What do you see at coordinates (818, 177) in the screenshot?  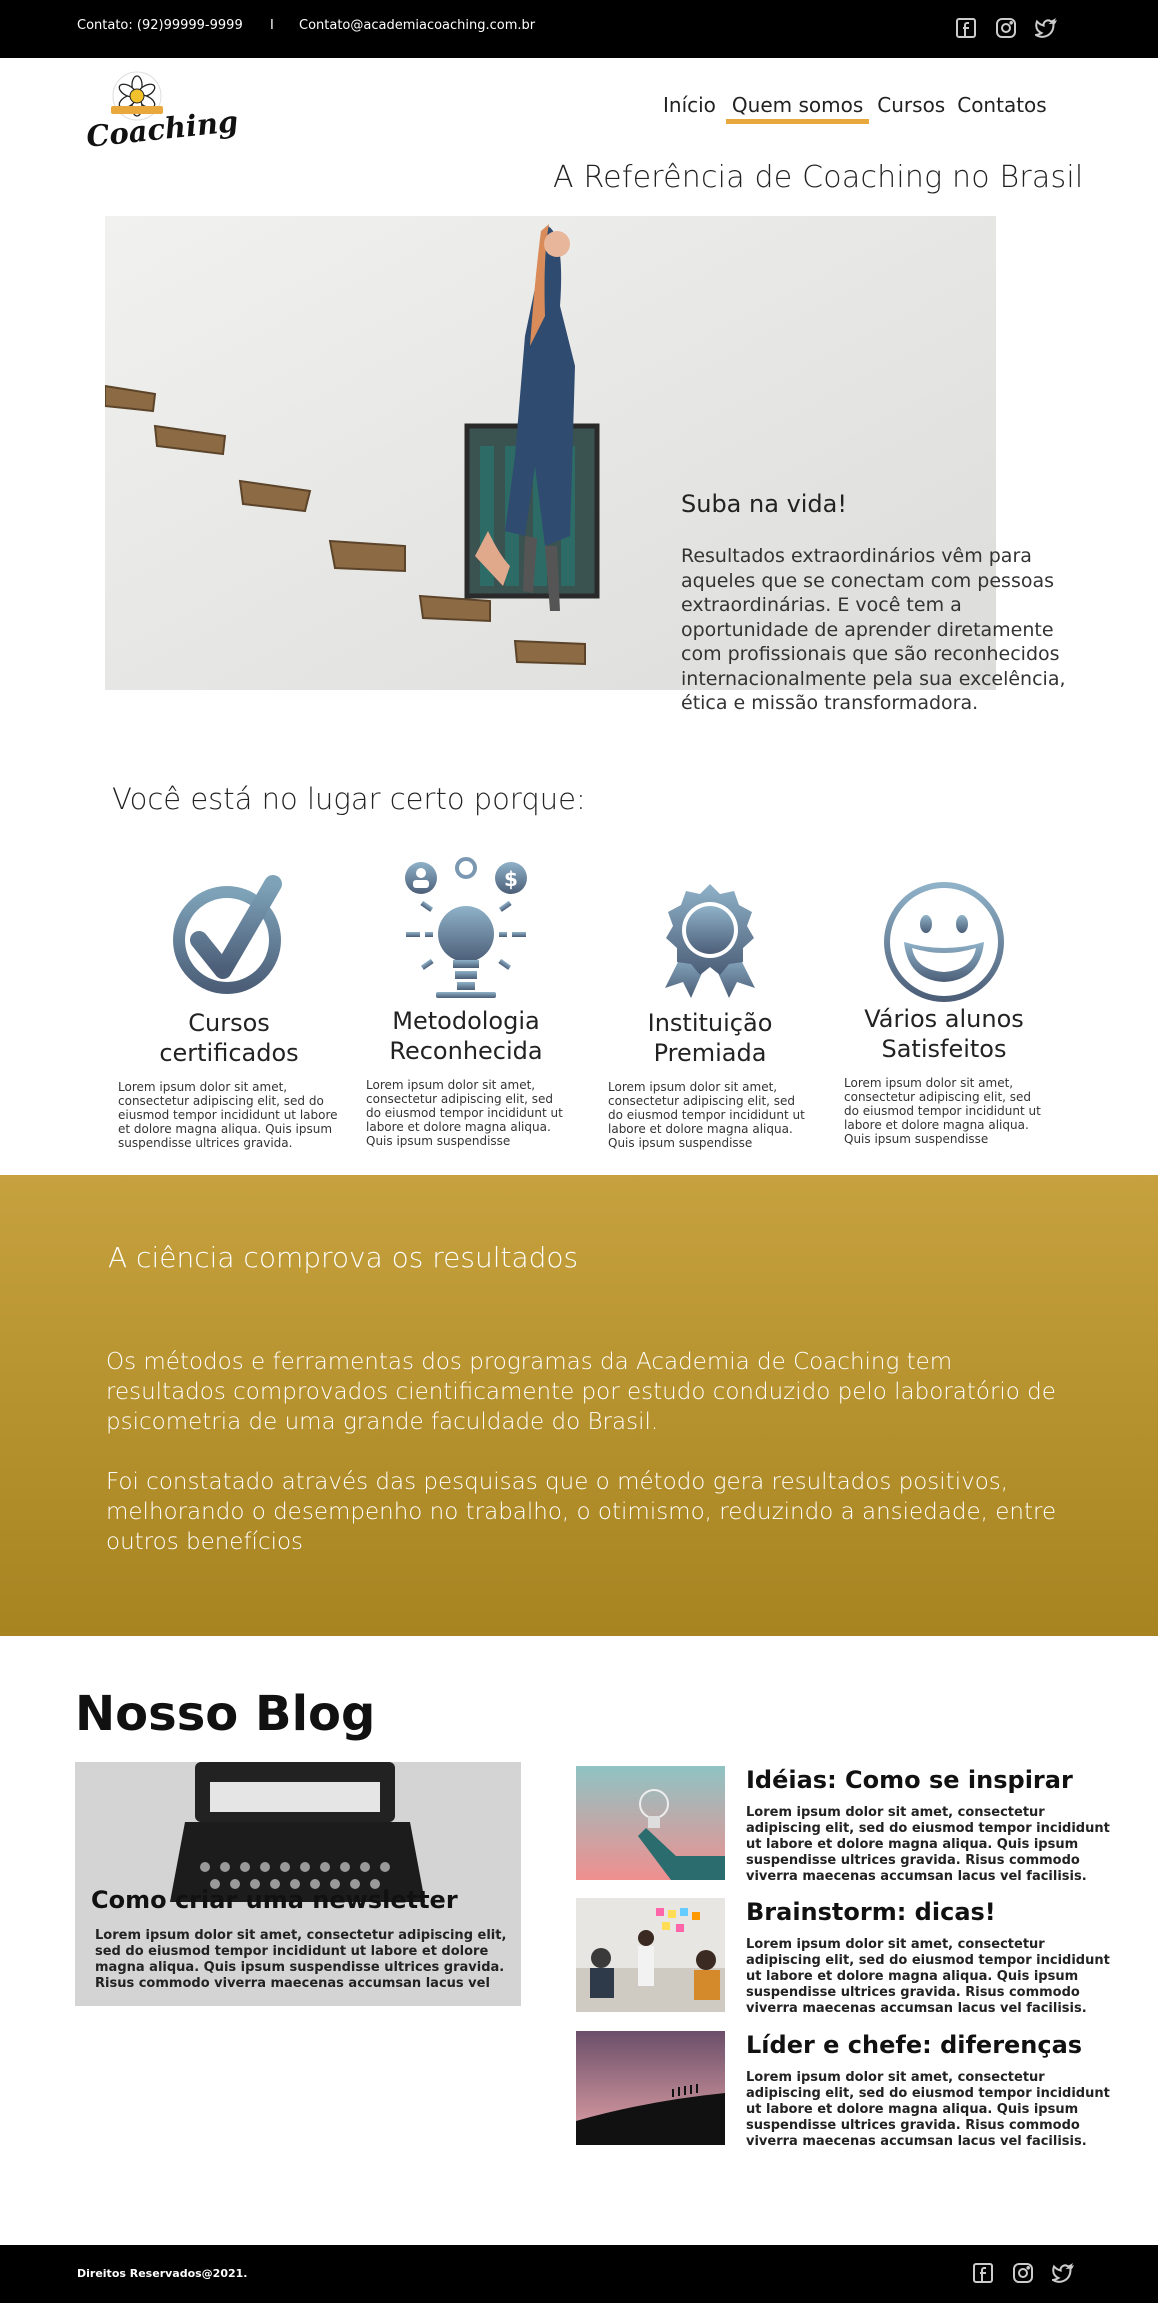 I see `hero-title: A Referência de Coaching no Brasil` at bounding box center [818, 177].